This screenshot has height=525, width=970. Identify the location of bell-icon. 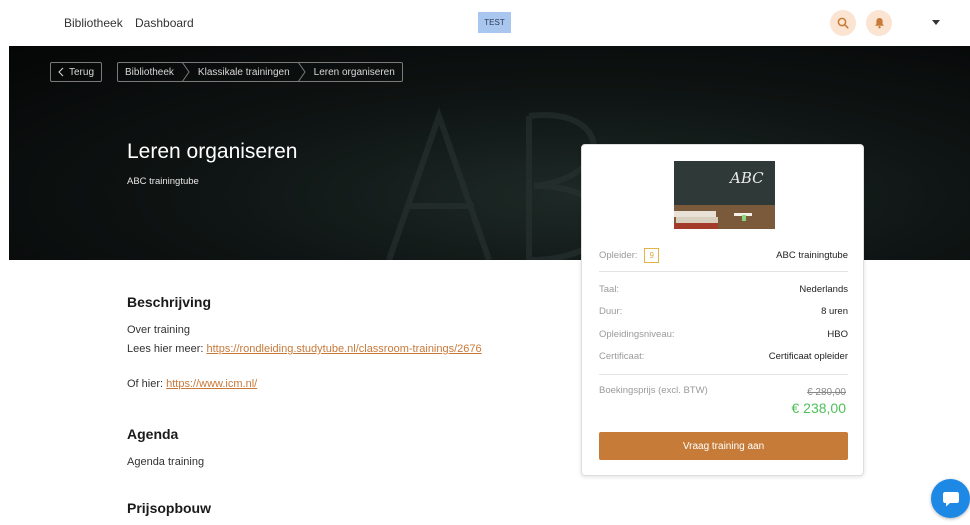
(879, 23).